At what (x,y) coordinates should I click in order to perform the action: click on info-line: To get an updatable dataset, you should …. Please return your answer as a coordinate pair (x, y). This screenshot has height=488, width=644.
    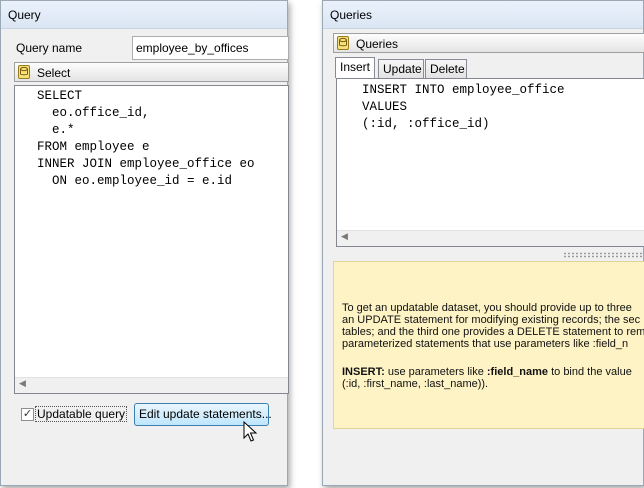
    Looking at the image, I should click on (487, 308).